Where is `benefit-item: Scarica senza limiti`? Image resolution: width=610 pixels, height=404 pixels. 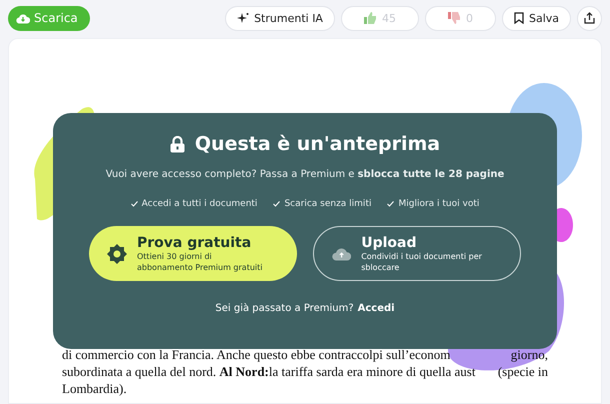 benefit-item: Scarica senza limiti is located at coordinates (328, 204).